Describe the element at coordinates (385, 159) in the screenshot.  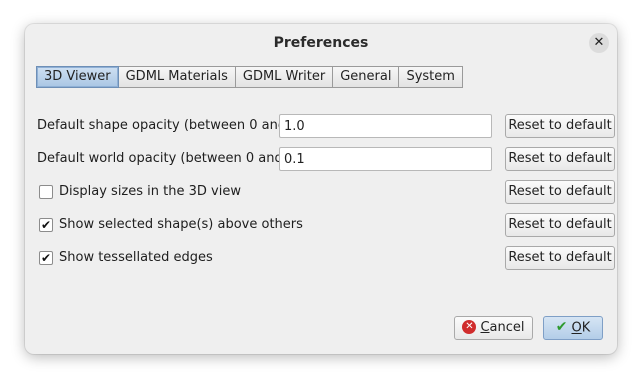
I see `world-opacity-input: 0.1` at that location.